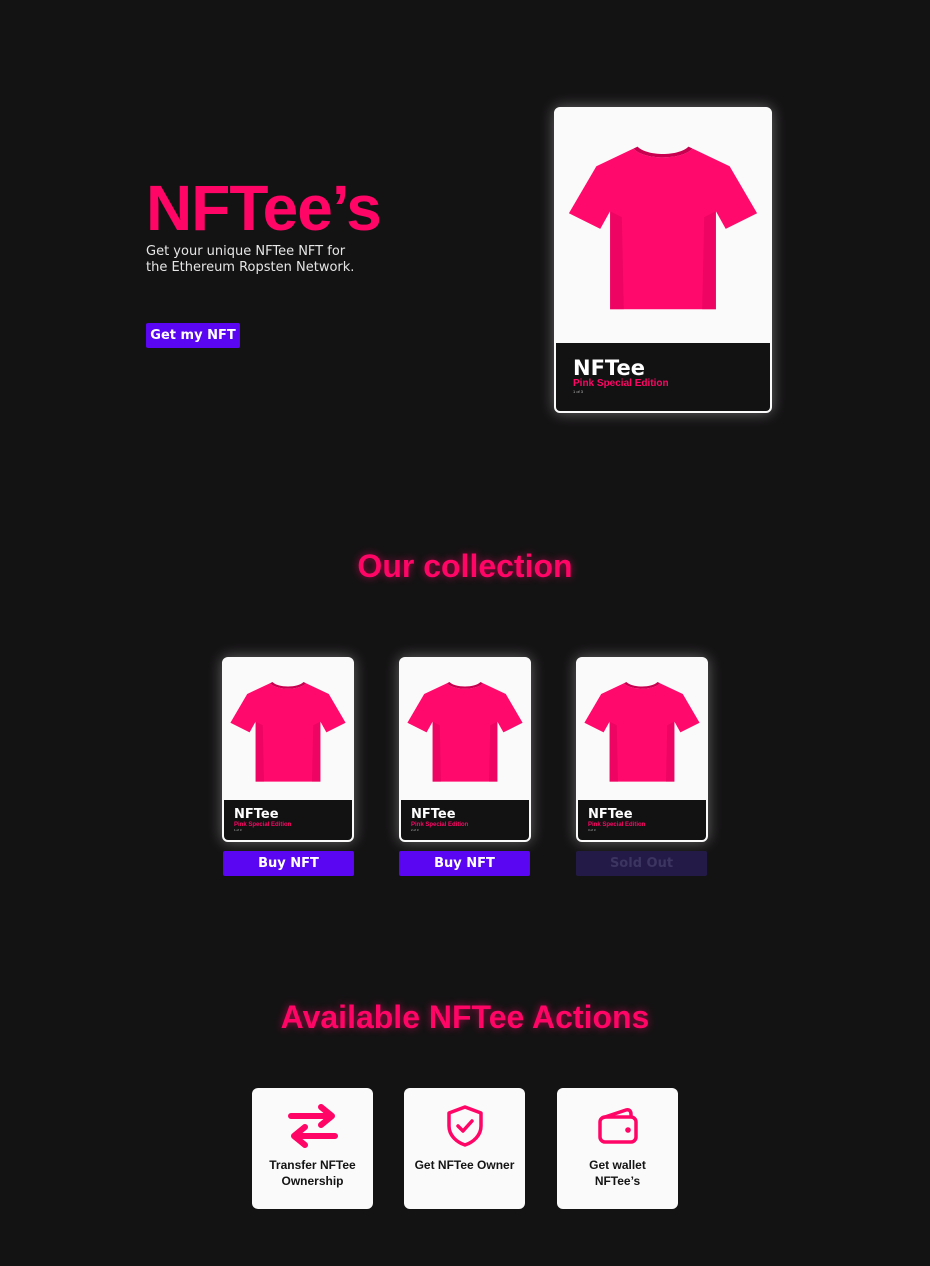 The width and height of the screenshot is (930, 1266). I want to click on transfer-arrows-icon, so click(313, 1126).